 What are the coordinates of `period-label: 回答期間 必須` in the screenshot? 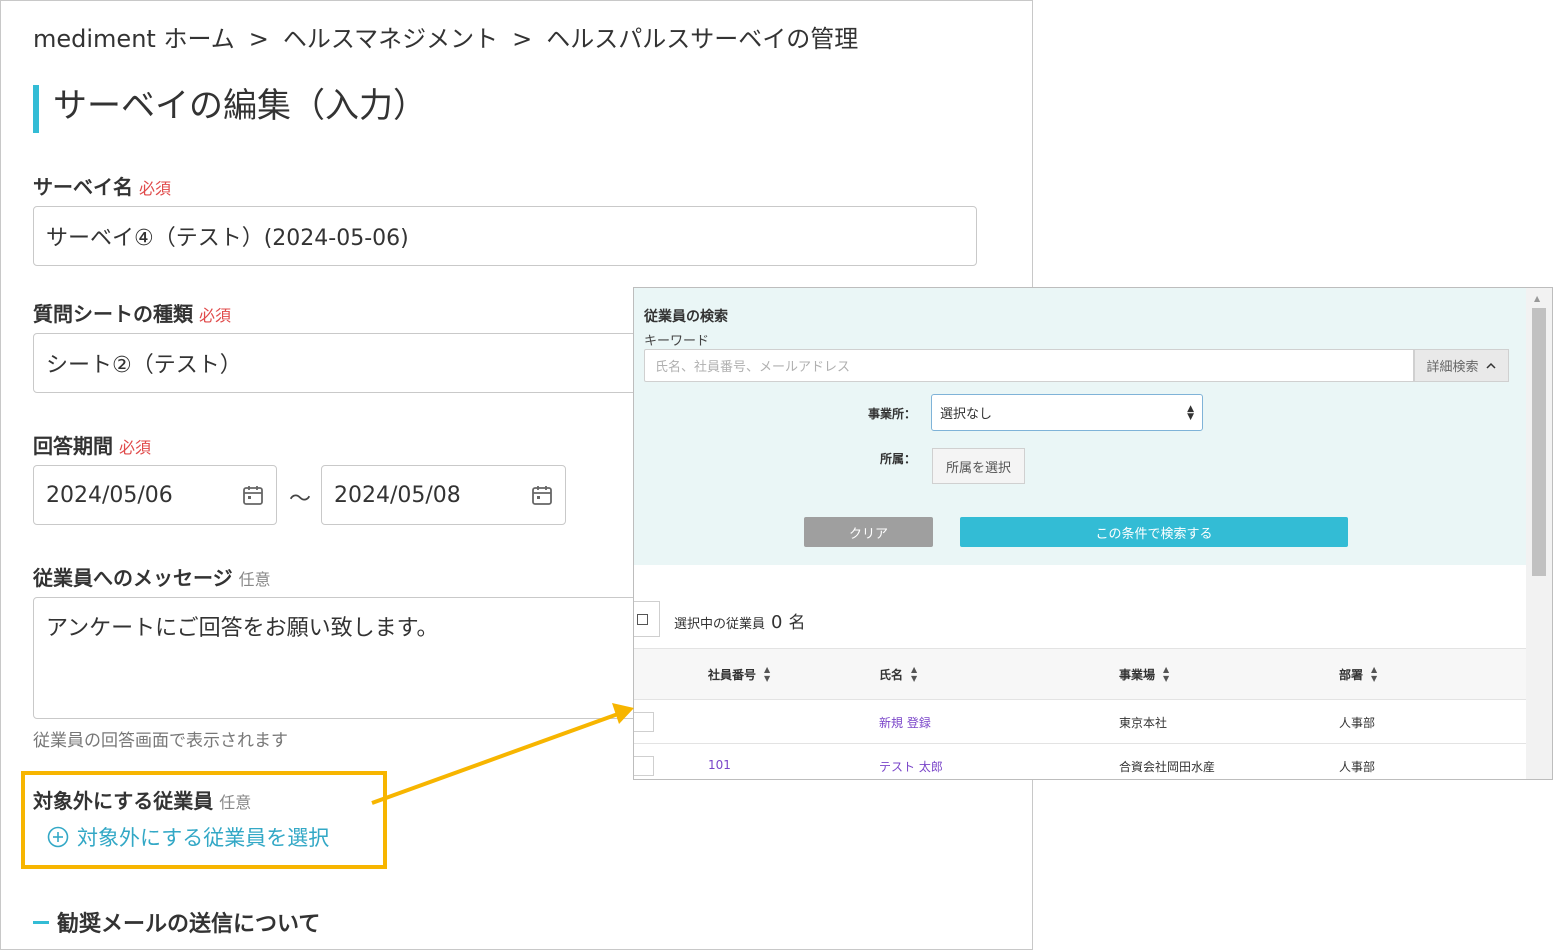 It's located at (92, 444).